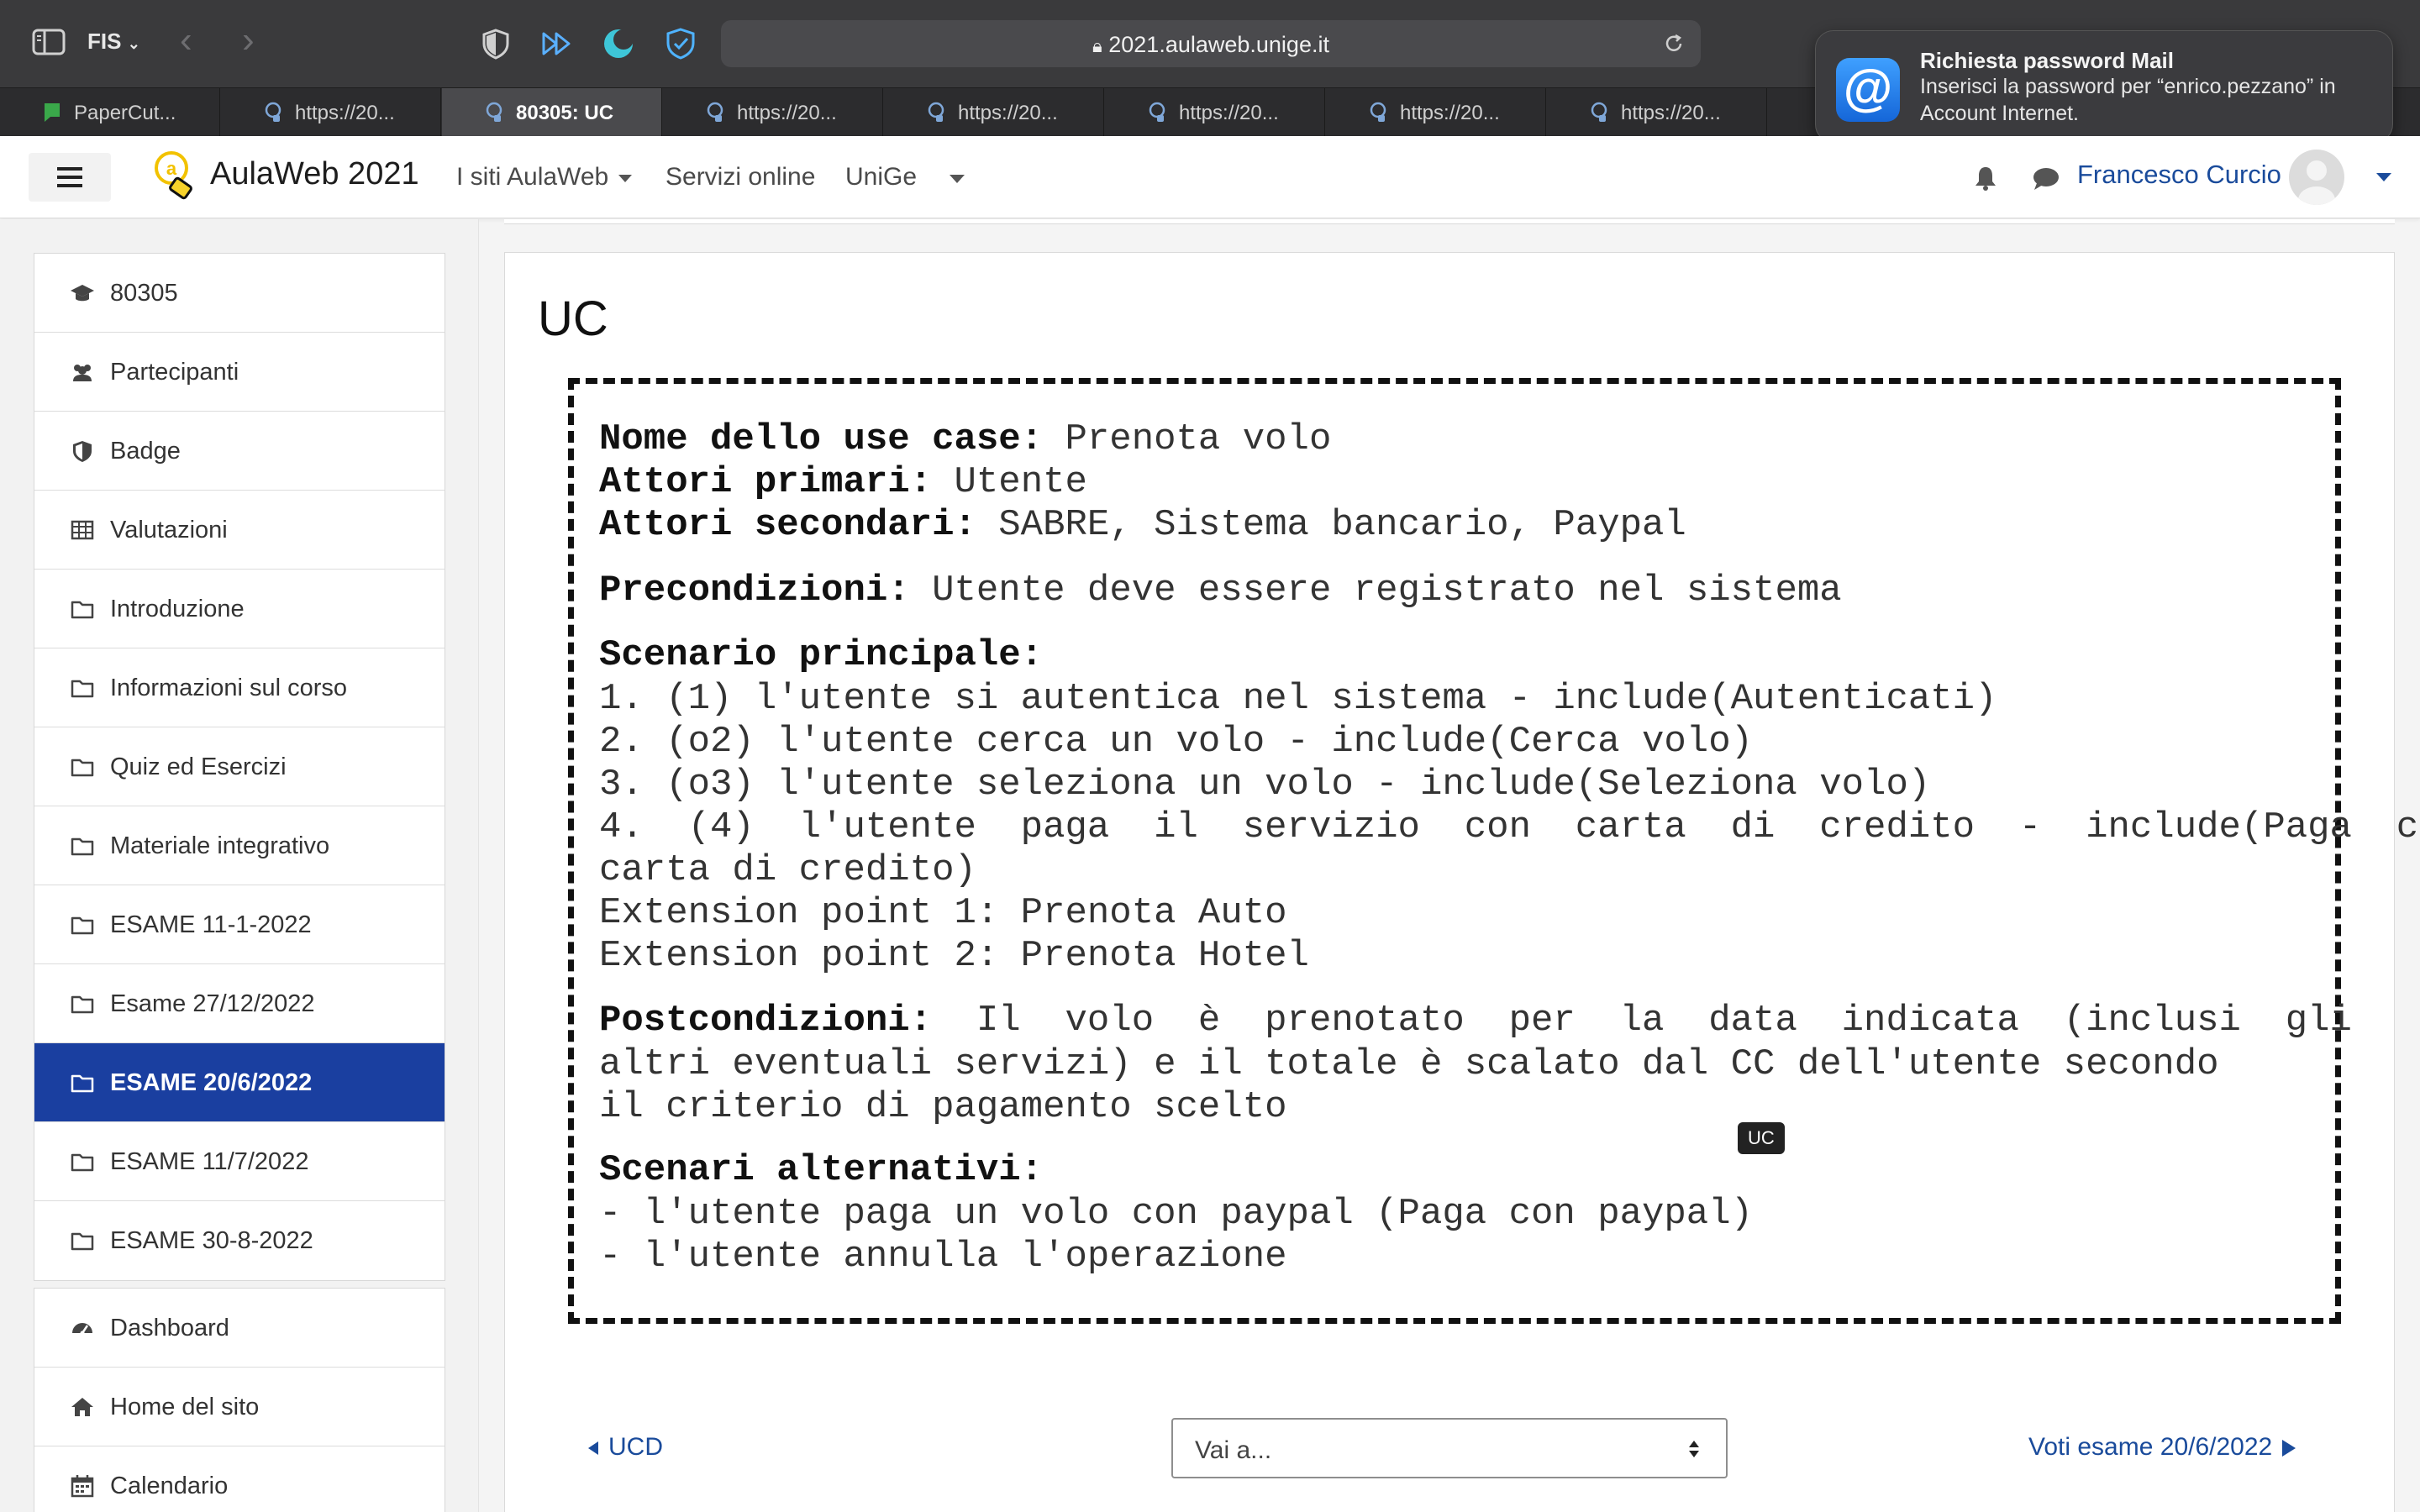 This screenshot has width=2420, height=1512. I want to click on chevron-down-icon, so click(958, 179).